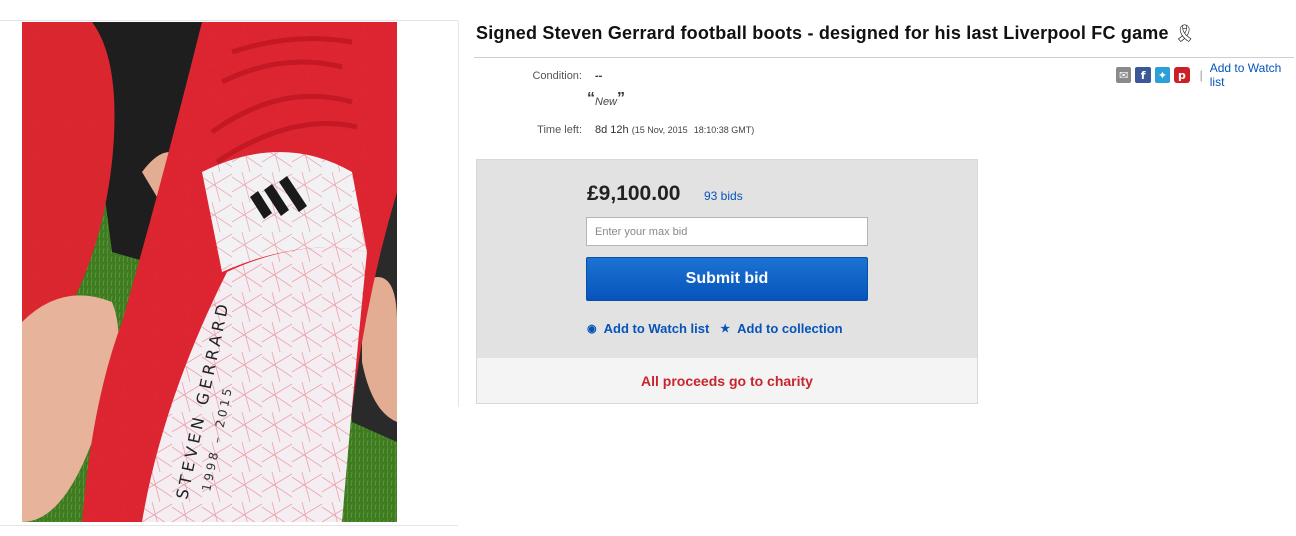 The image size is (1296, 536). I want to click on pinterest-icon: p, so click(1182, 75).